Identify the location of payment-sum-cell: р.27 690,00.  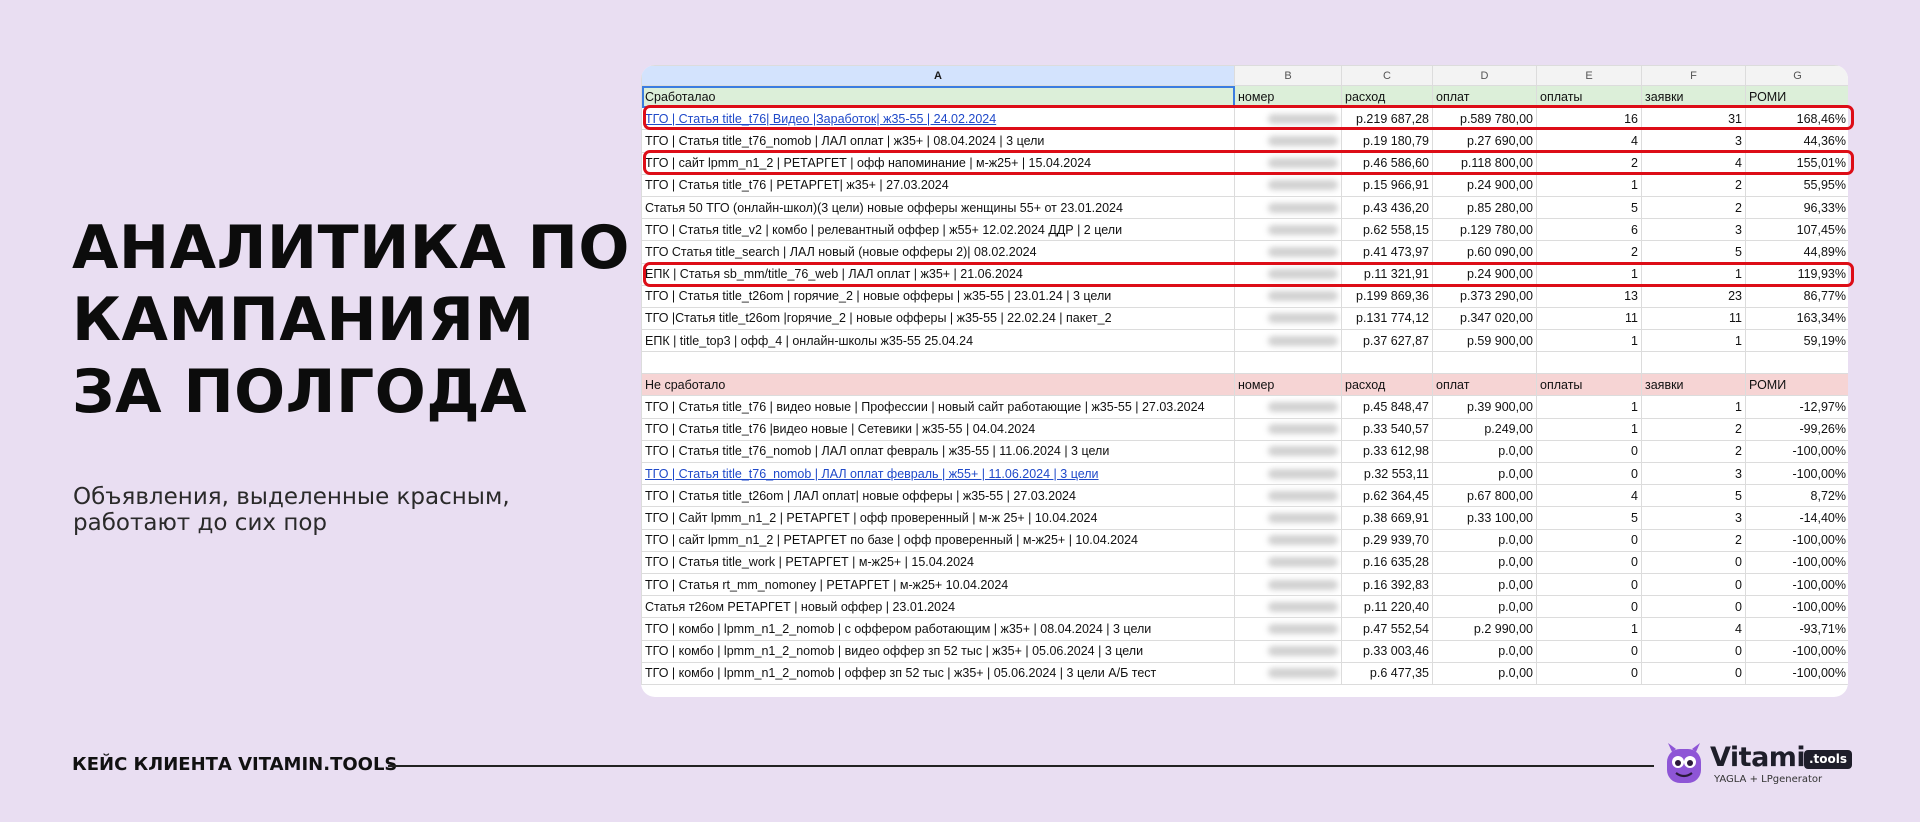
(1484, 141).